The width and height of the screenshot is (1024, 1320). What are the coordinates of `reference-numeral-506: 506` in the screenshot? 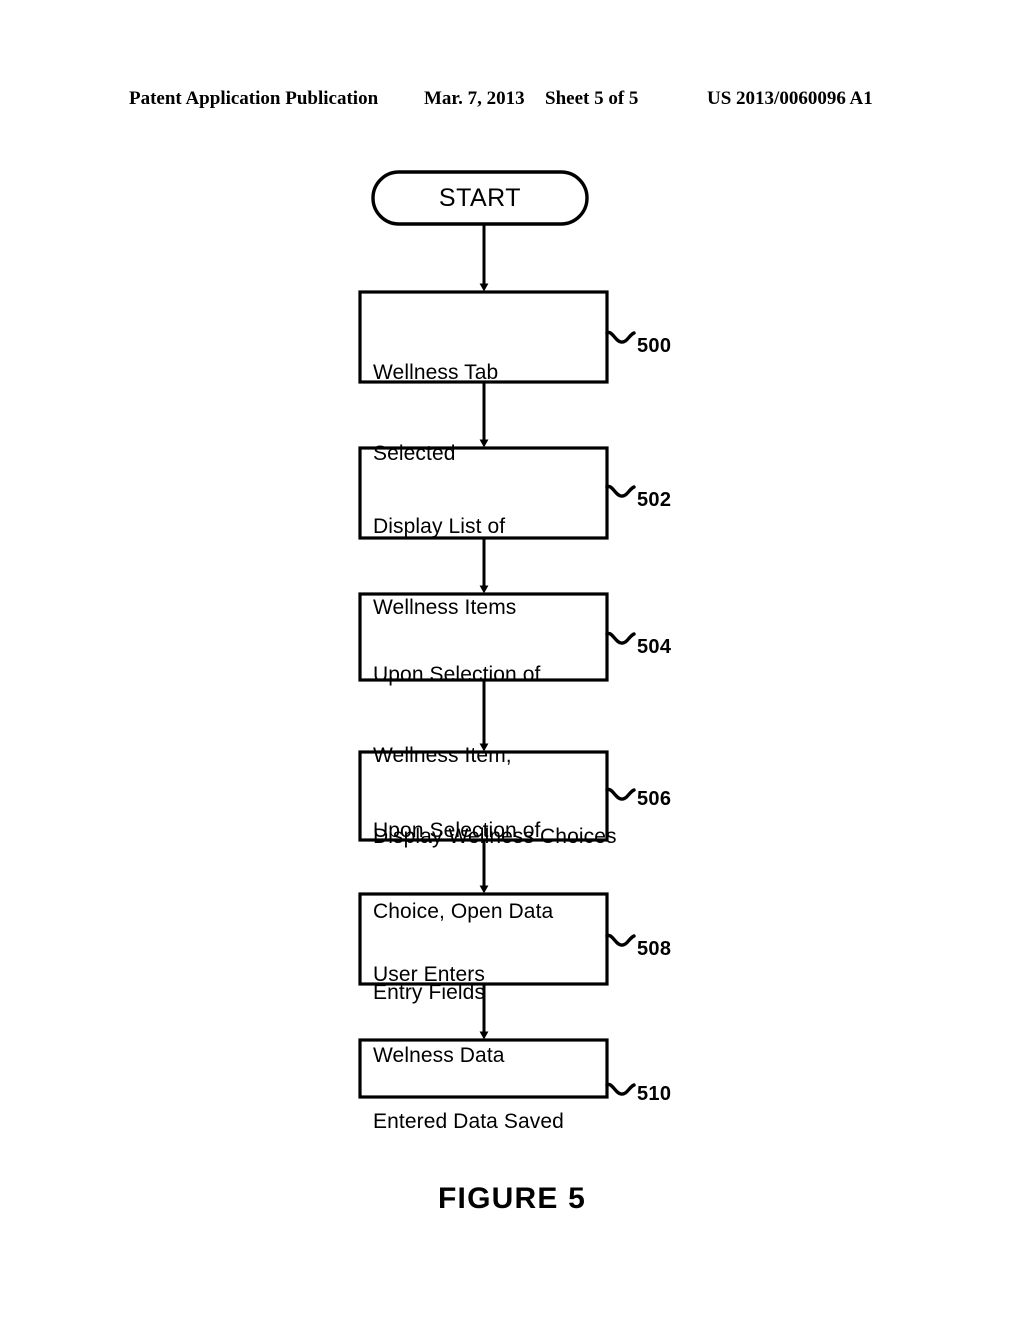 It's located at (654, 799).